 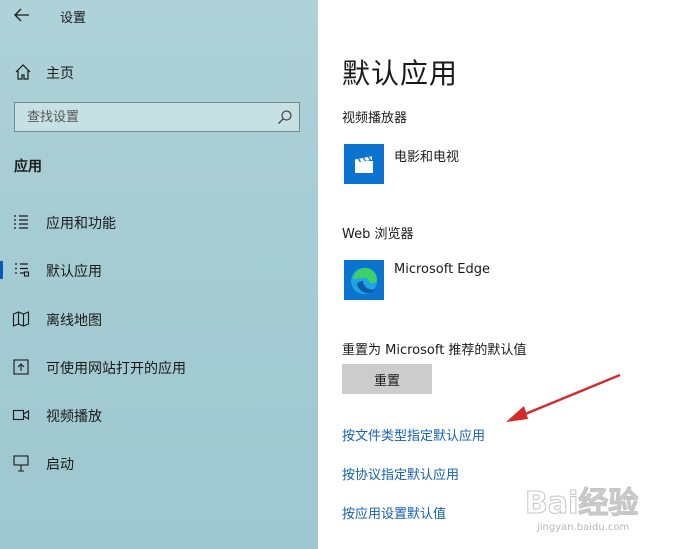 I want to click on search-icon, so click(x=285, y=117).